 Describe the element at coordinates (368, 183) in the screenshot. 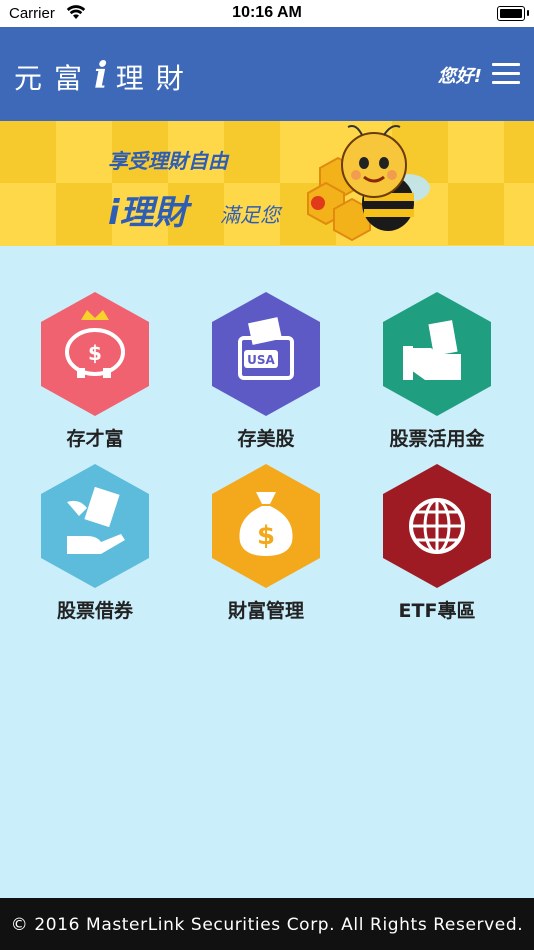

I see `bee-mascot-icon` at that location.